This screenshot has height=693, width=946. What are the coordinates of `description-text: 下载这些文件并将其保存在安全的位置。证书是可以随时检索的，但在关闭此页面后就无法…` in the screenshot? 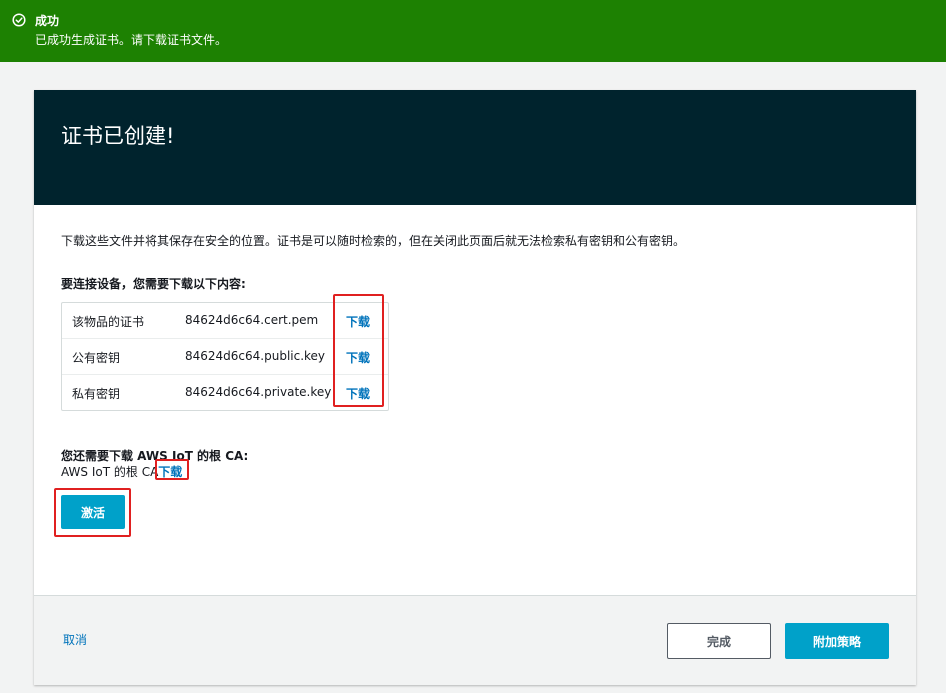 It's located at (373, 241).